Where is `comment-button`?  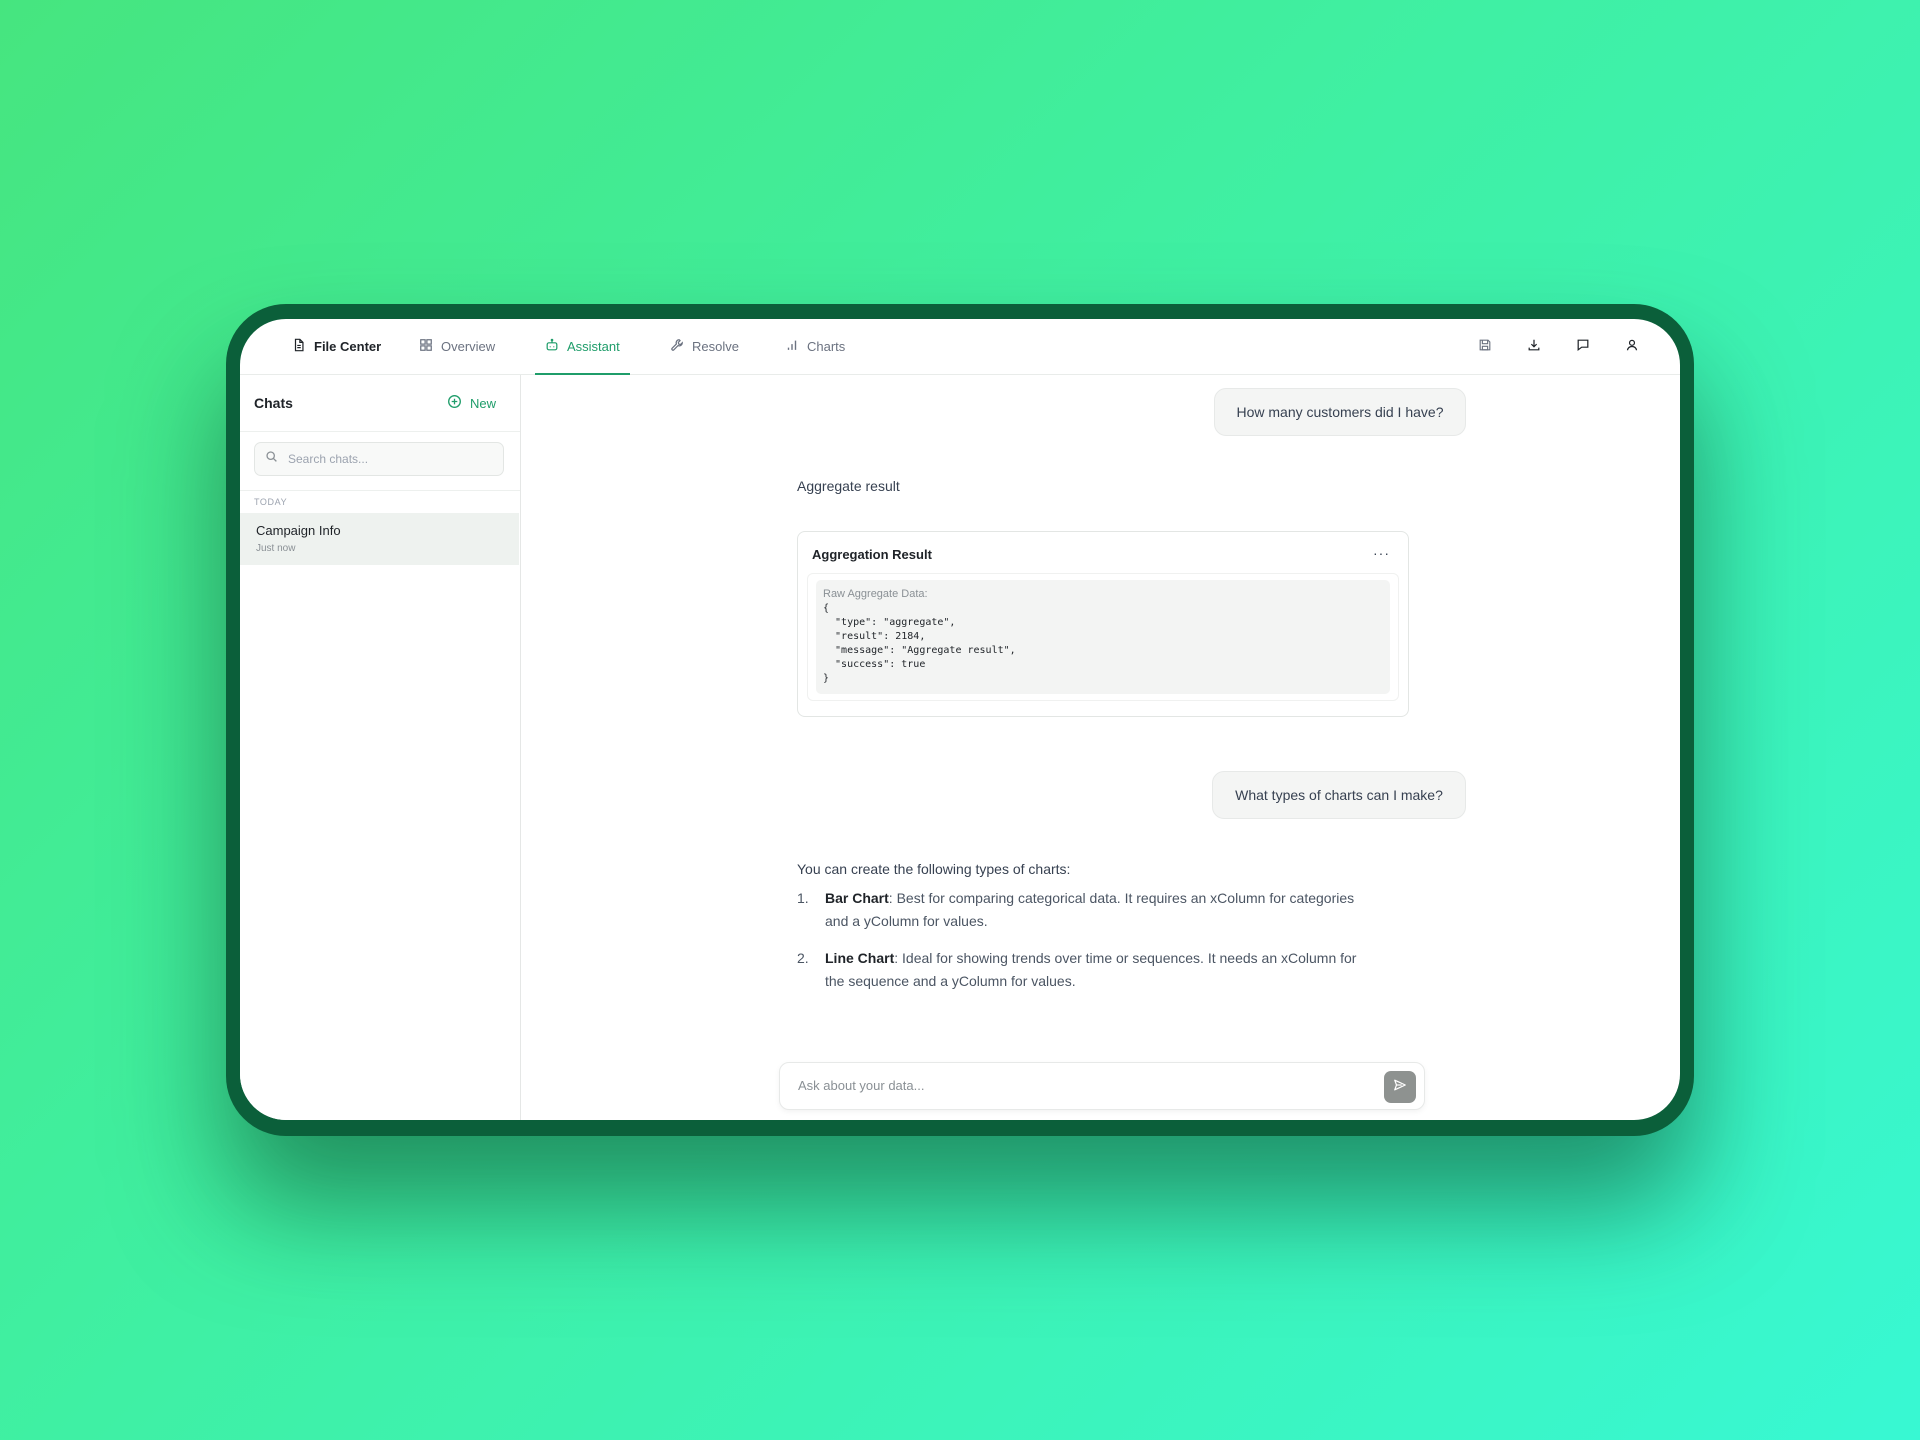
comment-button is located at coordinates (1583, 347).